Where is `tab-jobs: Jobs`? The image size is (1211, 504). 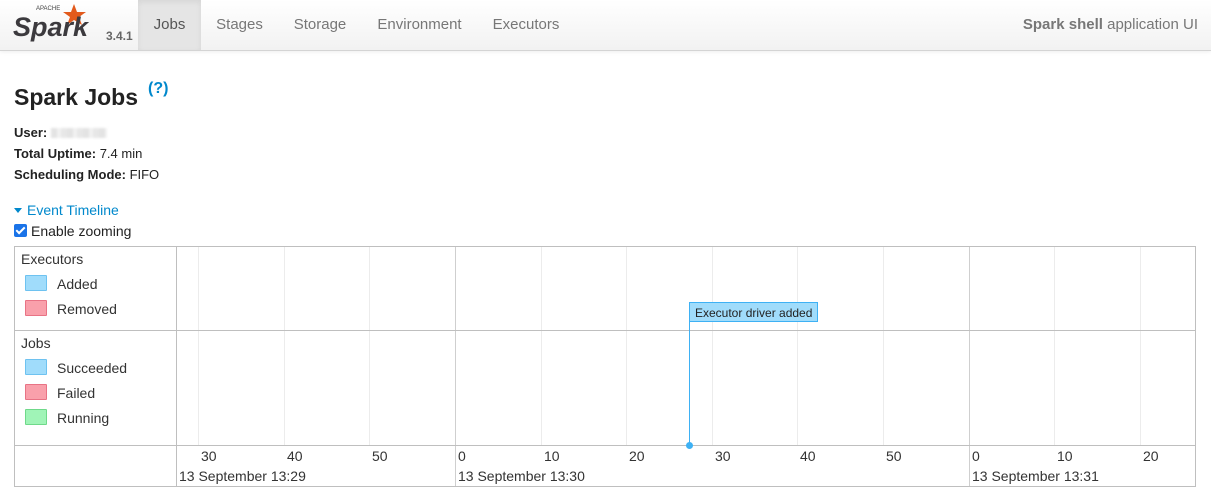 tab-jobs: Jobs is located at coordinates (169, 25).